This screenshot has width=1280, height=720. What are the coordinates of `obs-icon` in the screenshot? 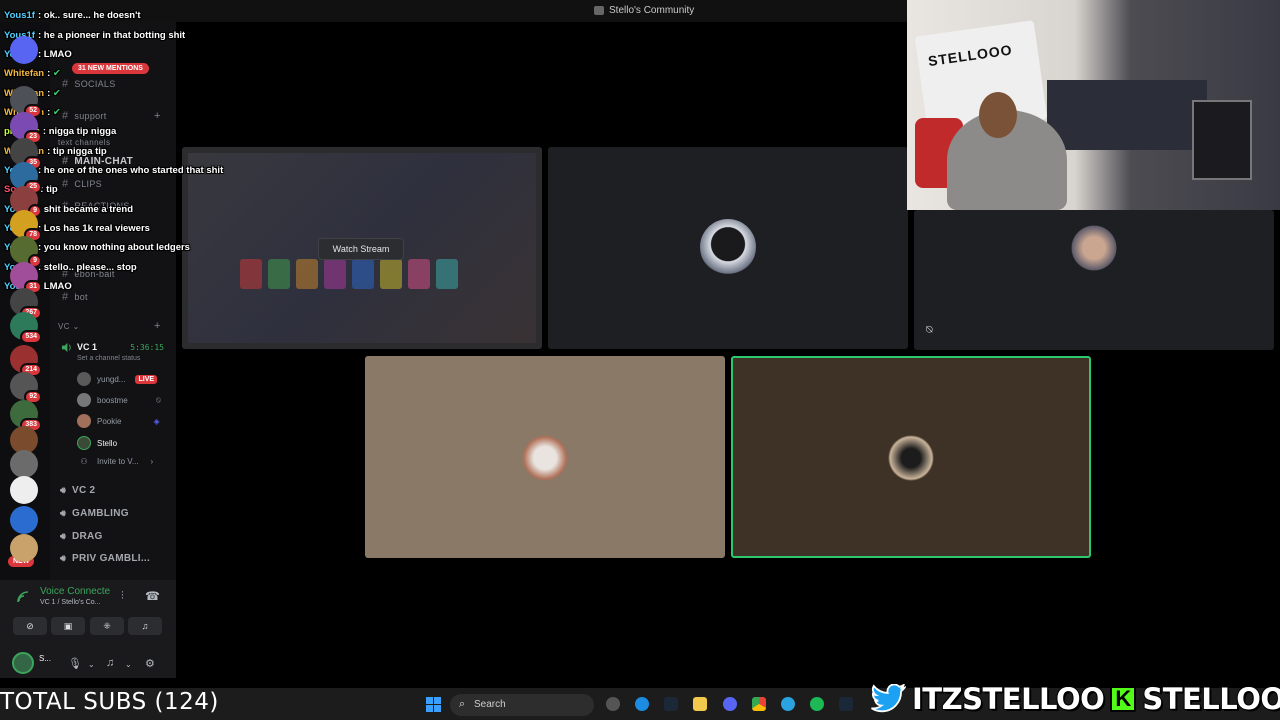 It's located at (613, 704).